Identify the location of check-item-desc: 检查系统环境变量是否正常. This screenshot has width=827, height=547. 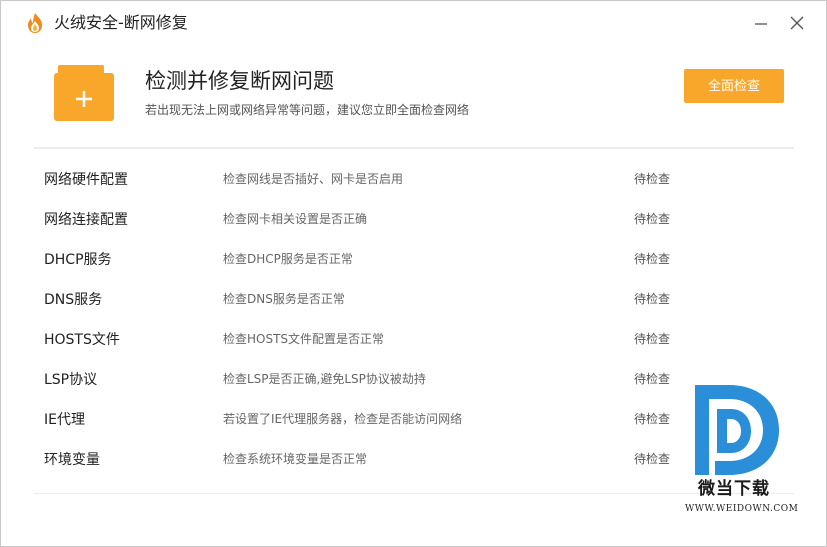
(295, 459).